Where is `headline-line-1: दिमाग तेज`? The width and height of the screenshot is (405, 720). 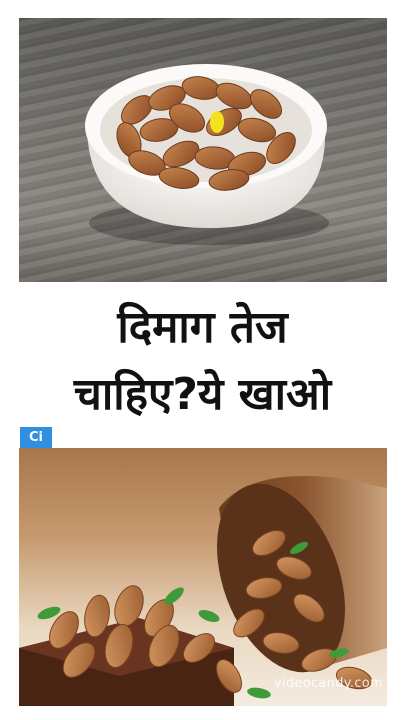 headline-line-1: दिमाग तेज is located at coordinates (202, 327).